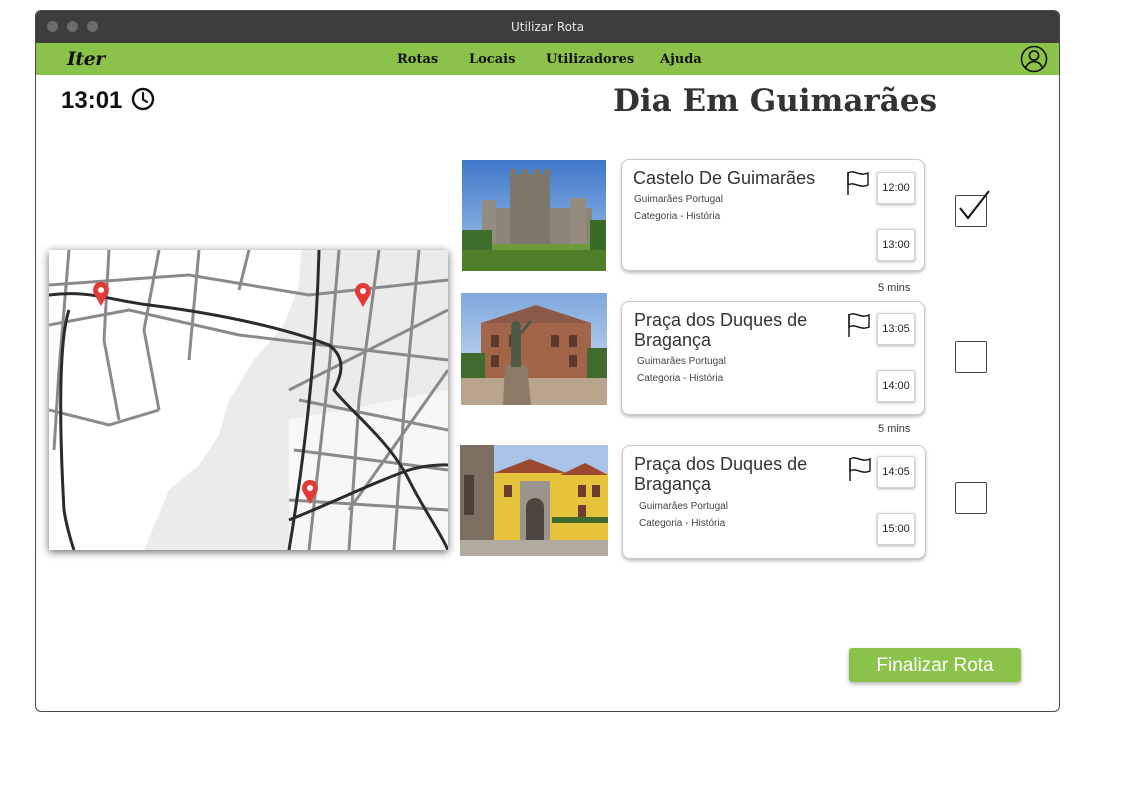 The height and width of the screenshot is (810, 1124). I want to click on nav-item-rotas: Rotas, so click(417, 59).